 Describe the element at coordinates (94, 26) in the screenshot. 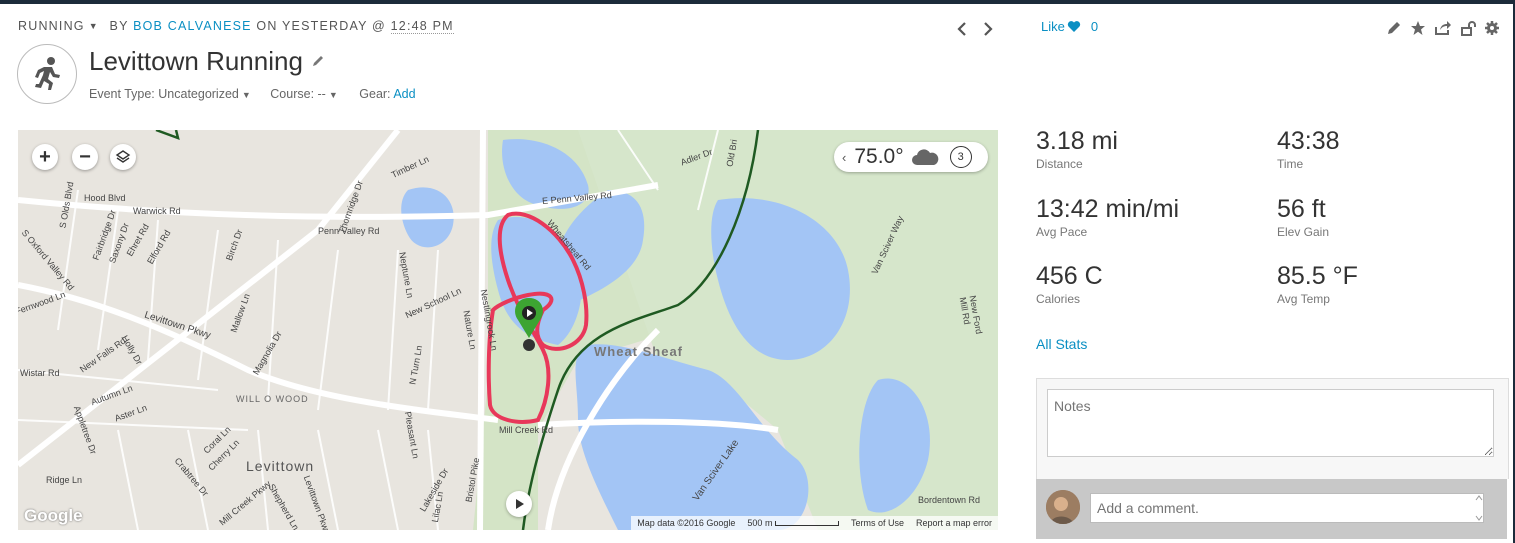

I see `activity-type-caret-icon: ▼` at that location.